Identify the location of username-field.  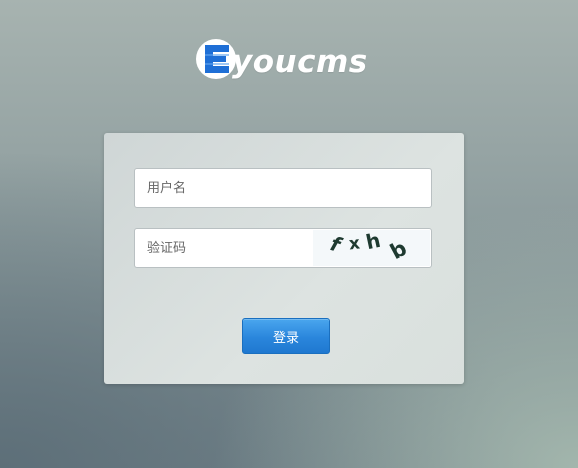
(283, 188).